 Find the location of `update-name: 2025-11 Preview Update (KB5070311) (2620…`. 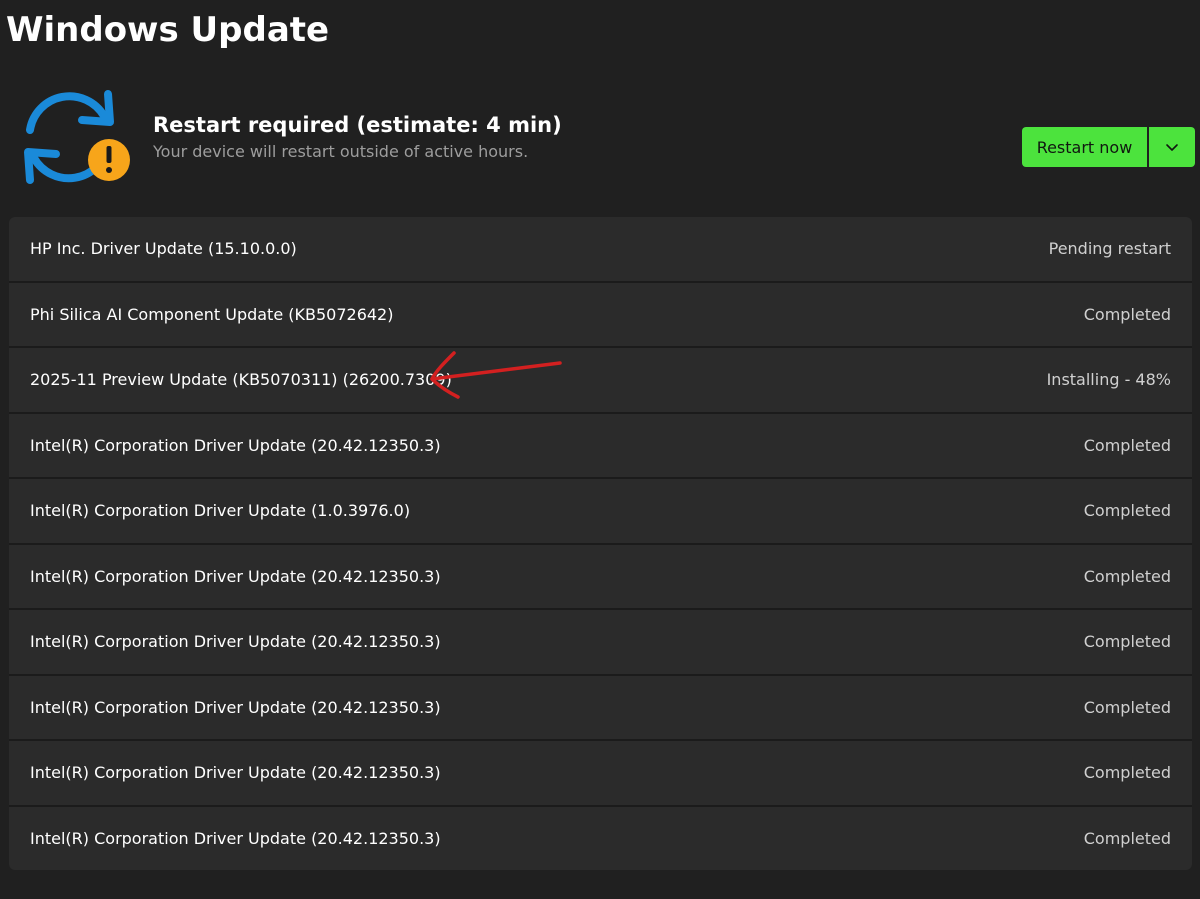

update-name: 2025-11 Preview Update (KB5070311) (2620… is located at coordinates (241, 380).